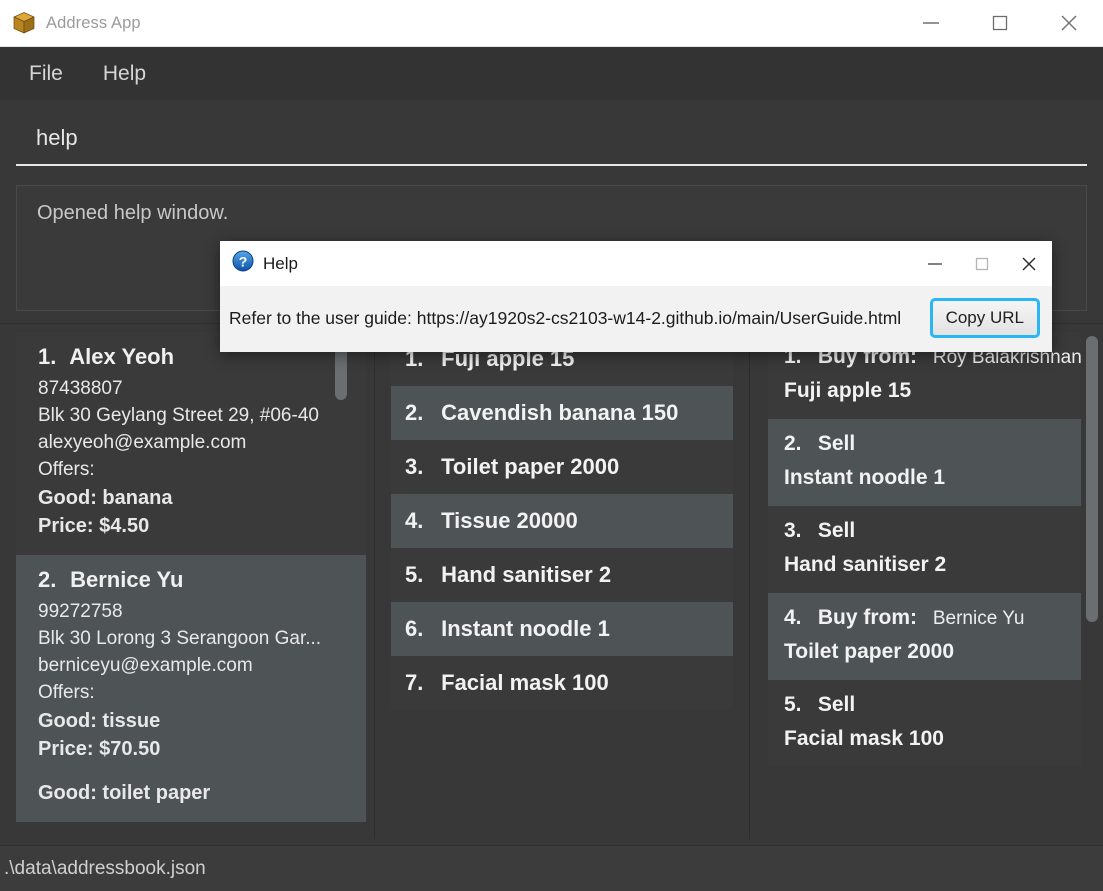 This screenshot has width=1103, height=891. Describe the element at coordinates (924, 549) in the screenshot. I see `transaction-list-item: 3. Sell Hand sanitiser 2` at that location.